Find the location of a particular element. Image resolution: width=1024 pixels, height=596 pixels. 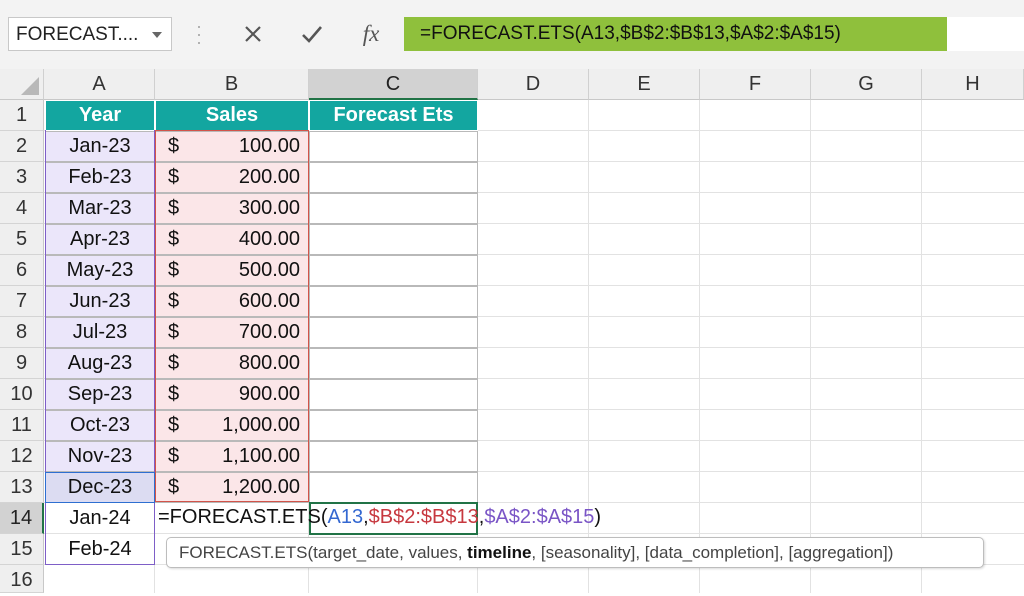

cancel-button is located at coordinates (253, 34).